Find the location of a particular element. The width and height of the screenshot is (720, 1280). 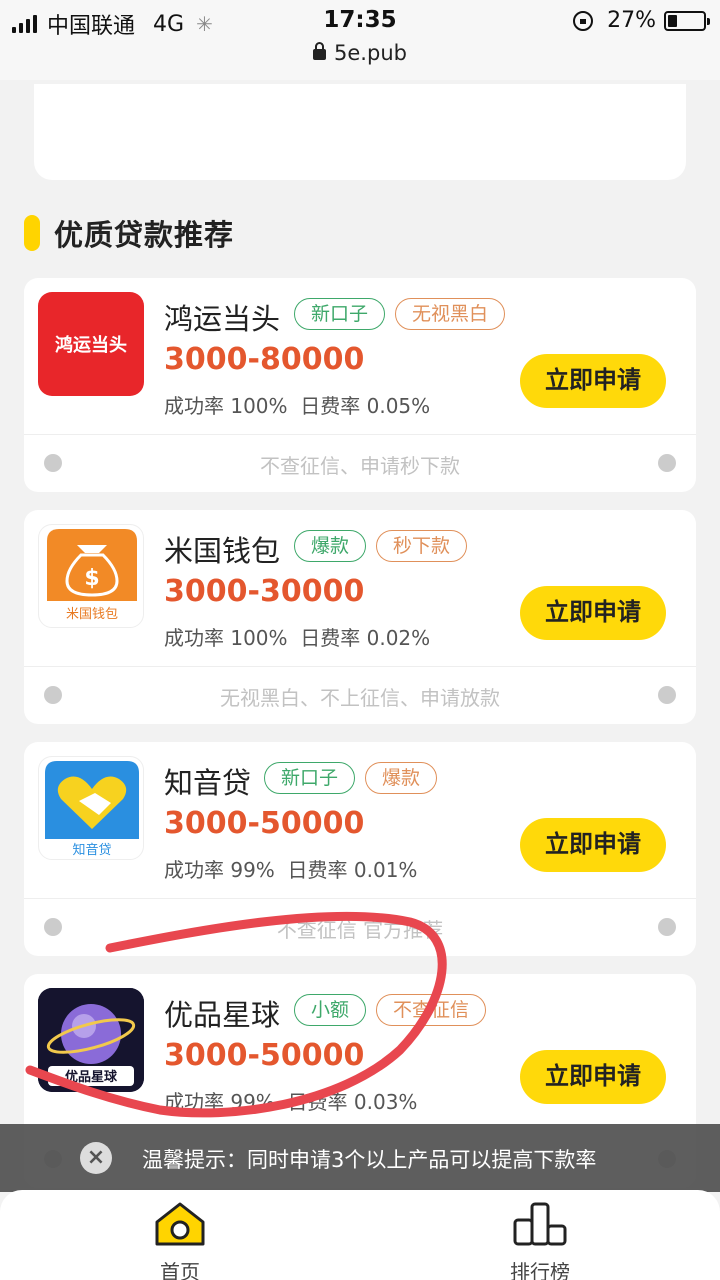

section-accent-bar is located at coordinates (32, 233).